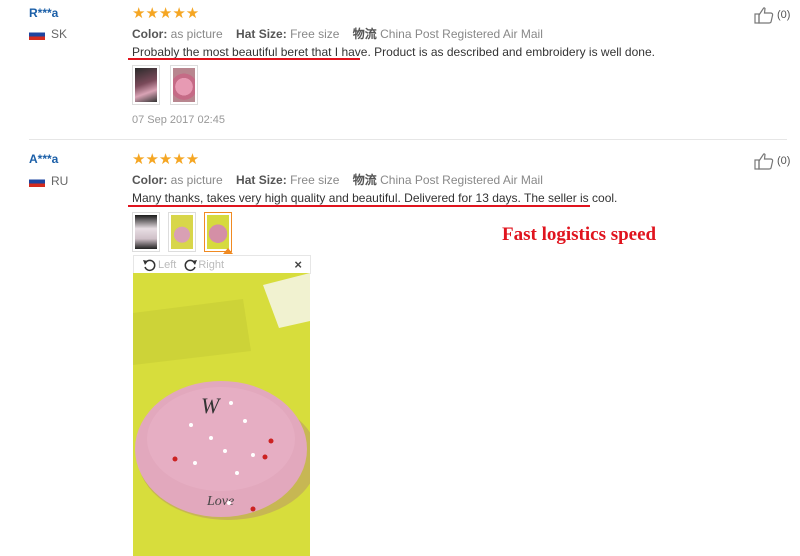  Describe the element at coordinates (37, 34) in the screenshot. I see `flag-sk-icon` at that location.